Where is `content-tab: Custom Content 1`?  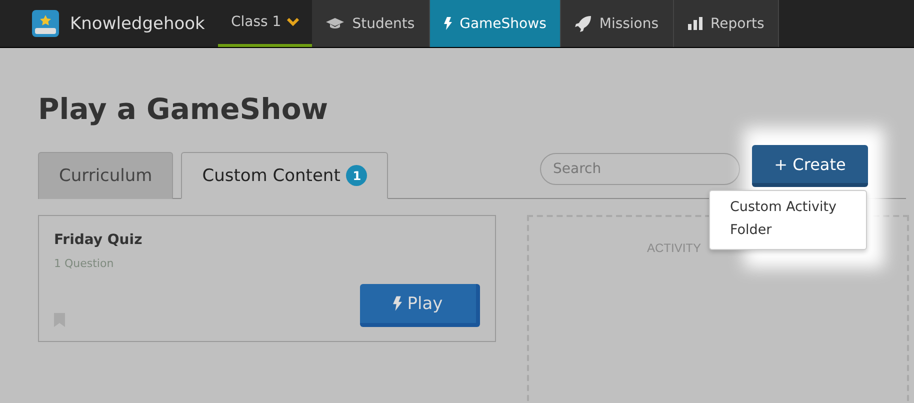 content-tab: Custom Content 1 is located at coordinates (284, 175).